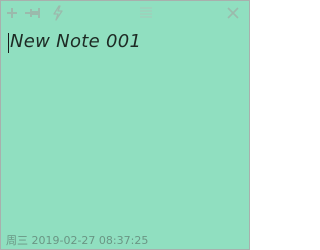 Image resolution: width=320 pixels, height=250 pixels. I want to click on lightning-button, so click(58, 13).